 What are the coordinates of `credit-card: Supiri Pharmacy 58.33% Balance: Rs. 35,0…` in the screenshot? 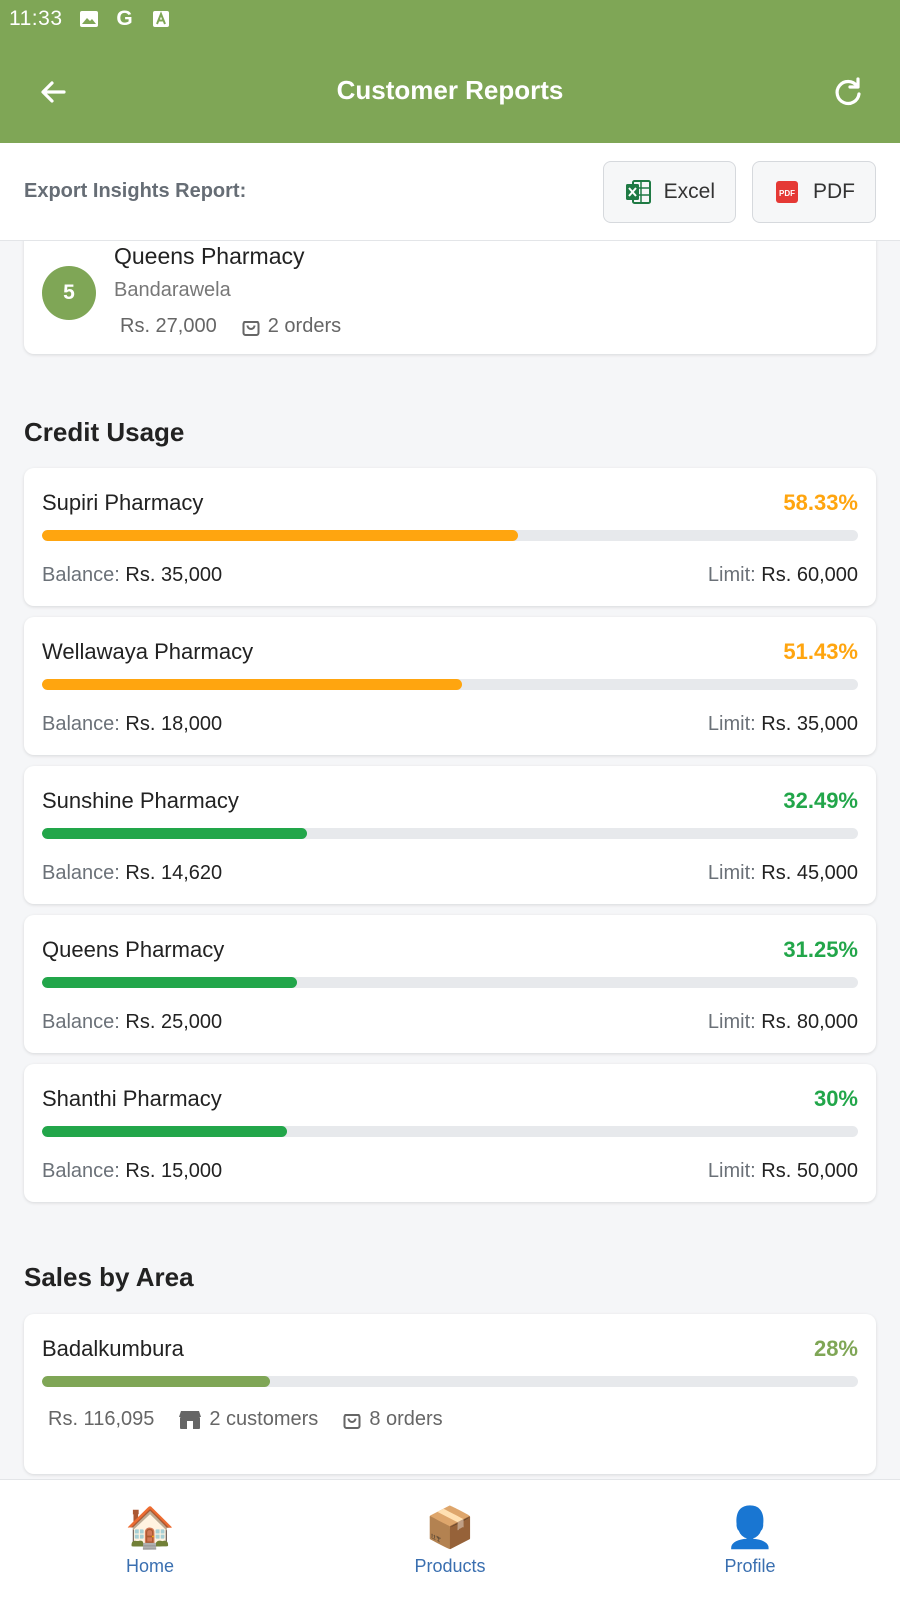 It's located at (450, 537).